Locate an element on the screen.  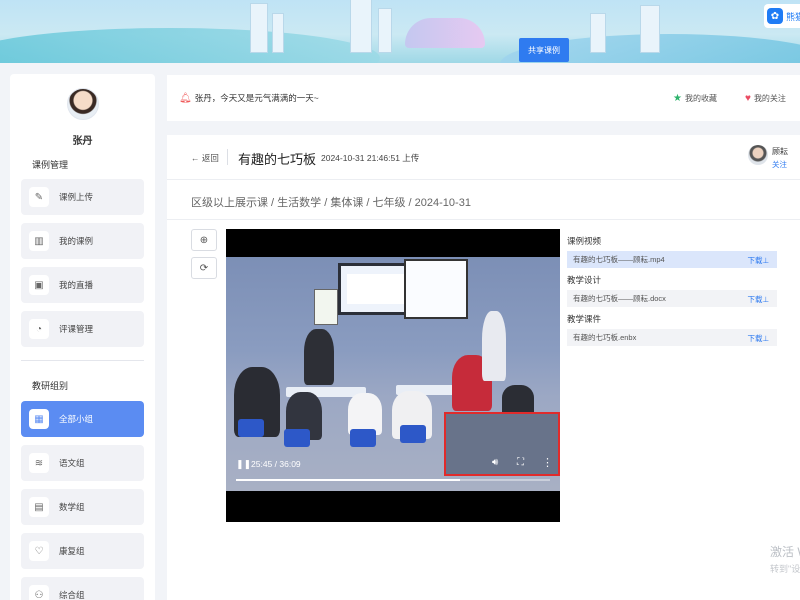
pause-icon: ❚❚ is located at coordinates (243, 464).